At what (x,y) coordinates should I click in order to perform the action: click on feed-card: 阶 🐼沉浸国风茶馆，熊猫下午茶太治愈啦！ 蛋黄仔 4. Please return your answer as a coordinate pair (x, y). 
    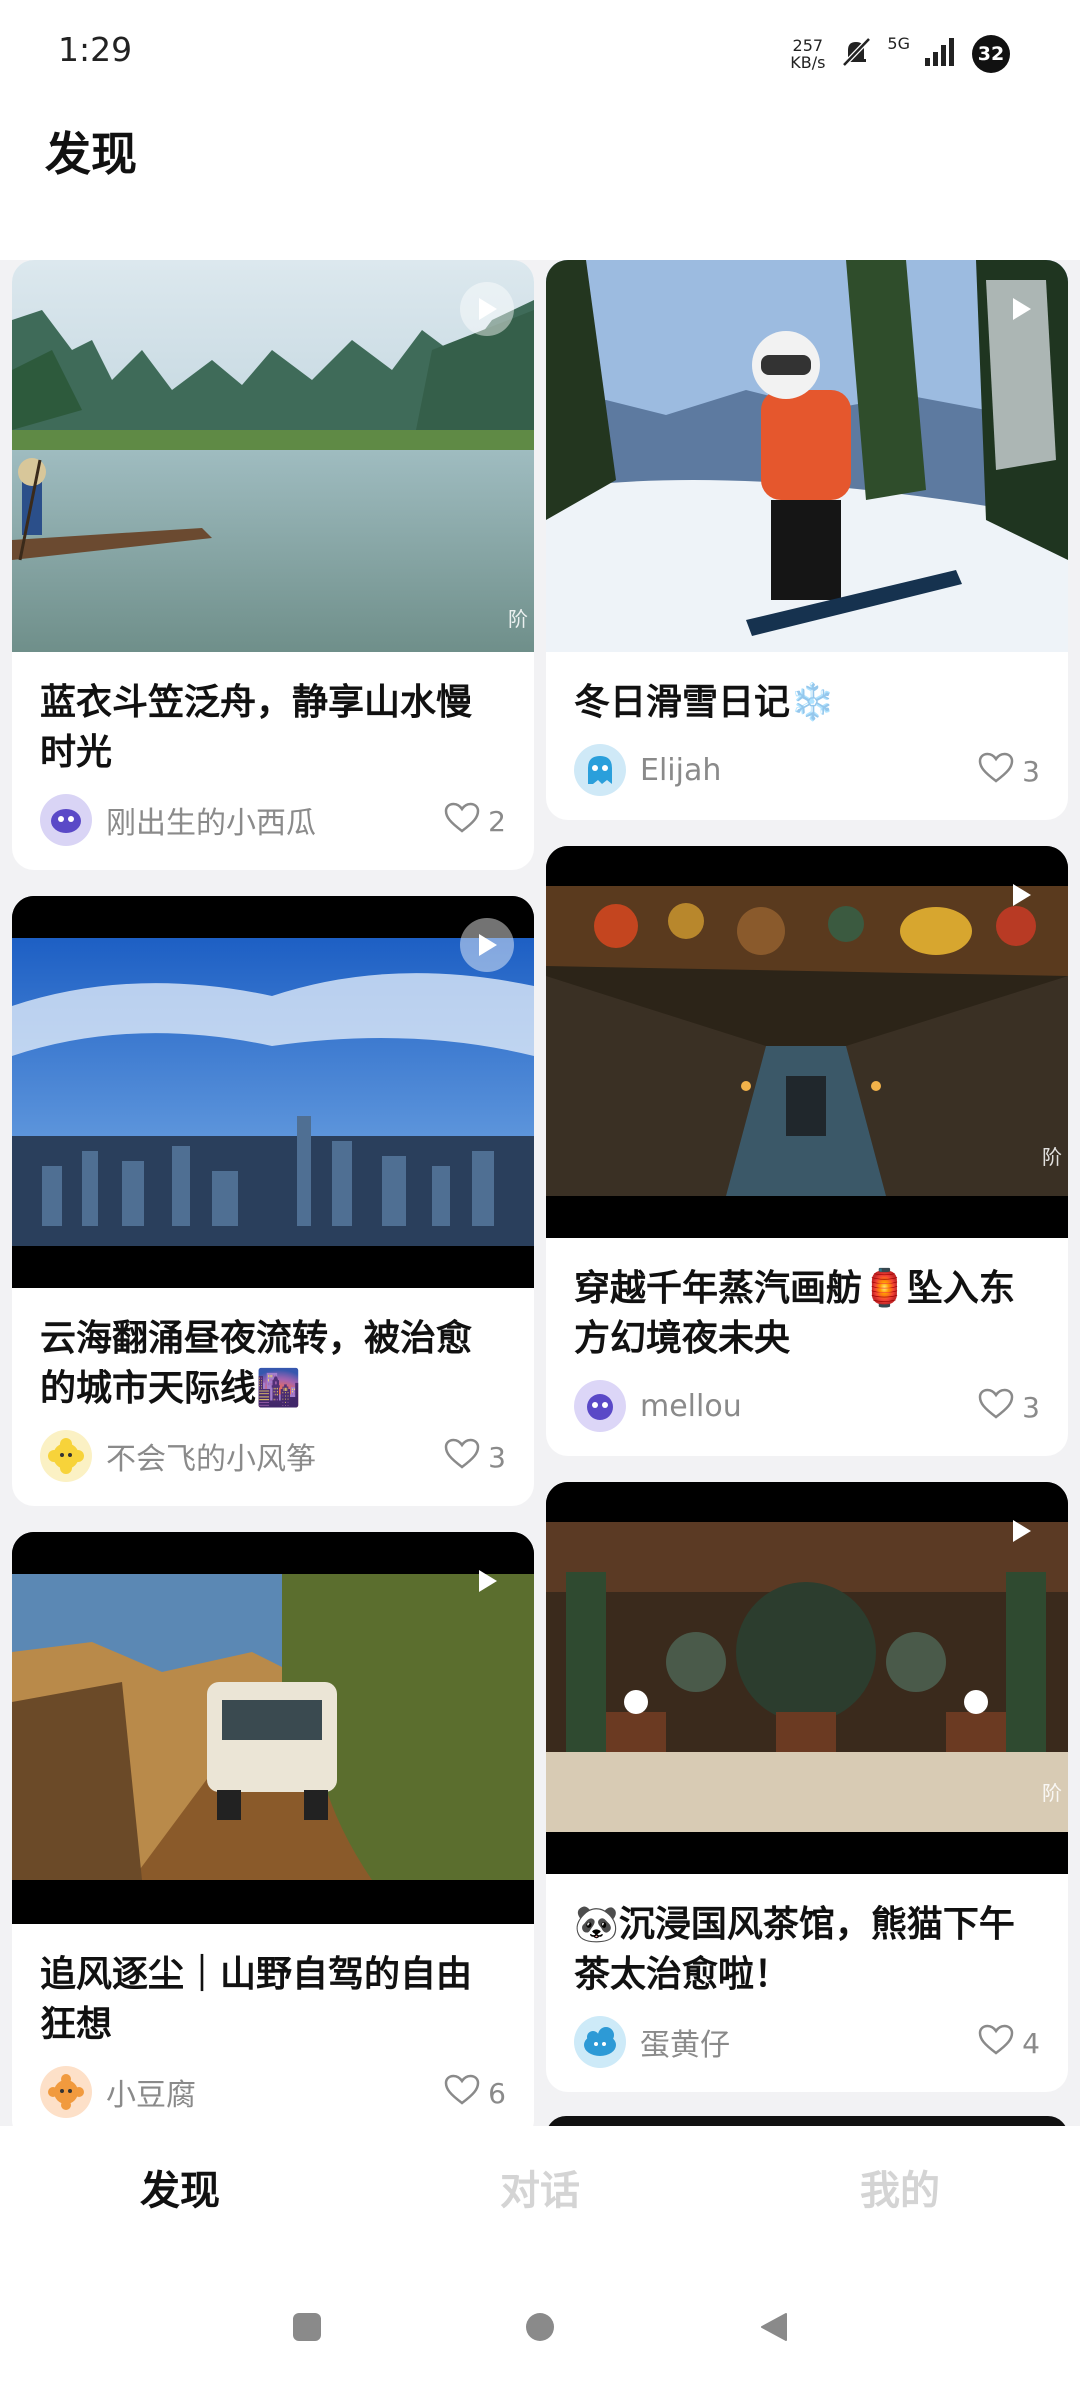
    Looking at the image, I should click on (807, 1787).